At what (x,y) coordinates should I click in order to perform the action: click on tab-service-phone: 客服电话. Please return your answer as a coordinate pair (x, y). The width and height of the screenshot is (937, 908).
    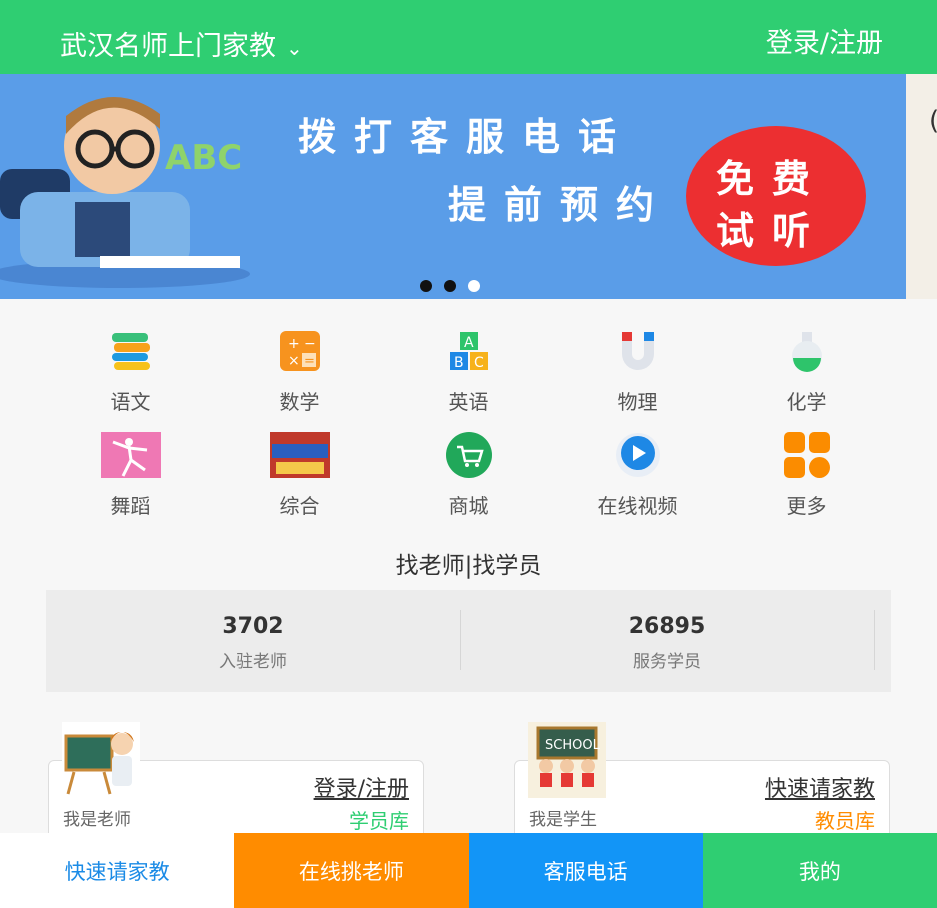
    Looking at the image, I should click on (585, 870).